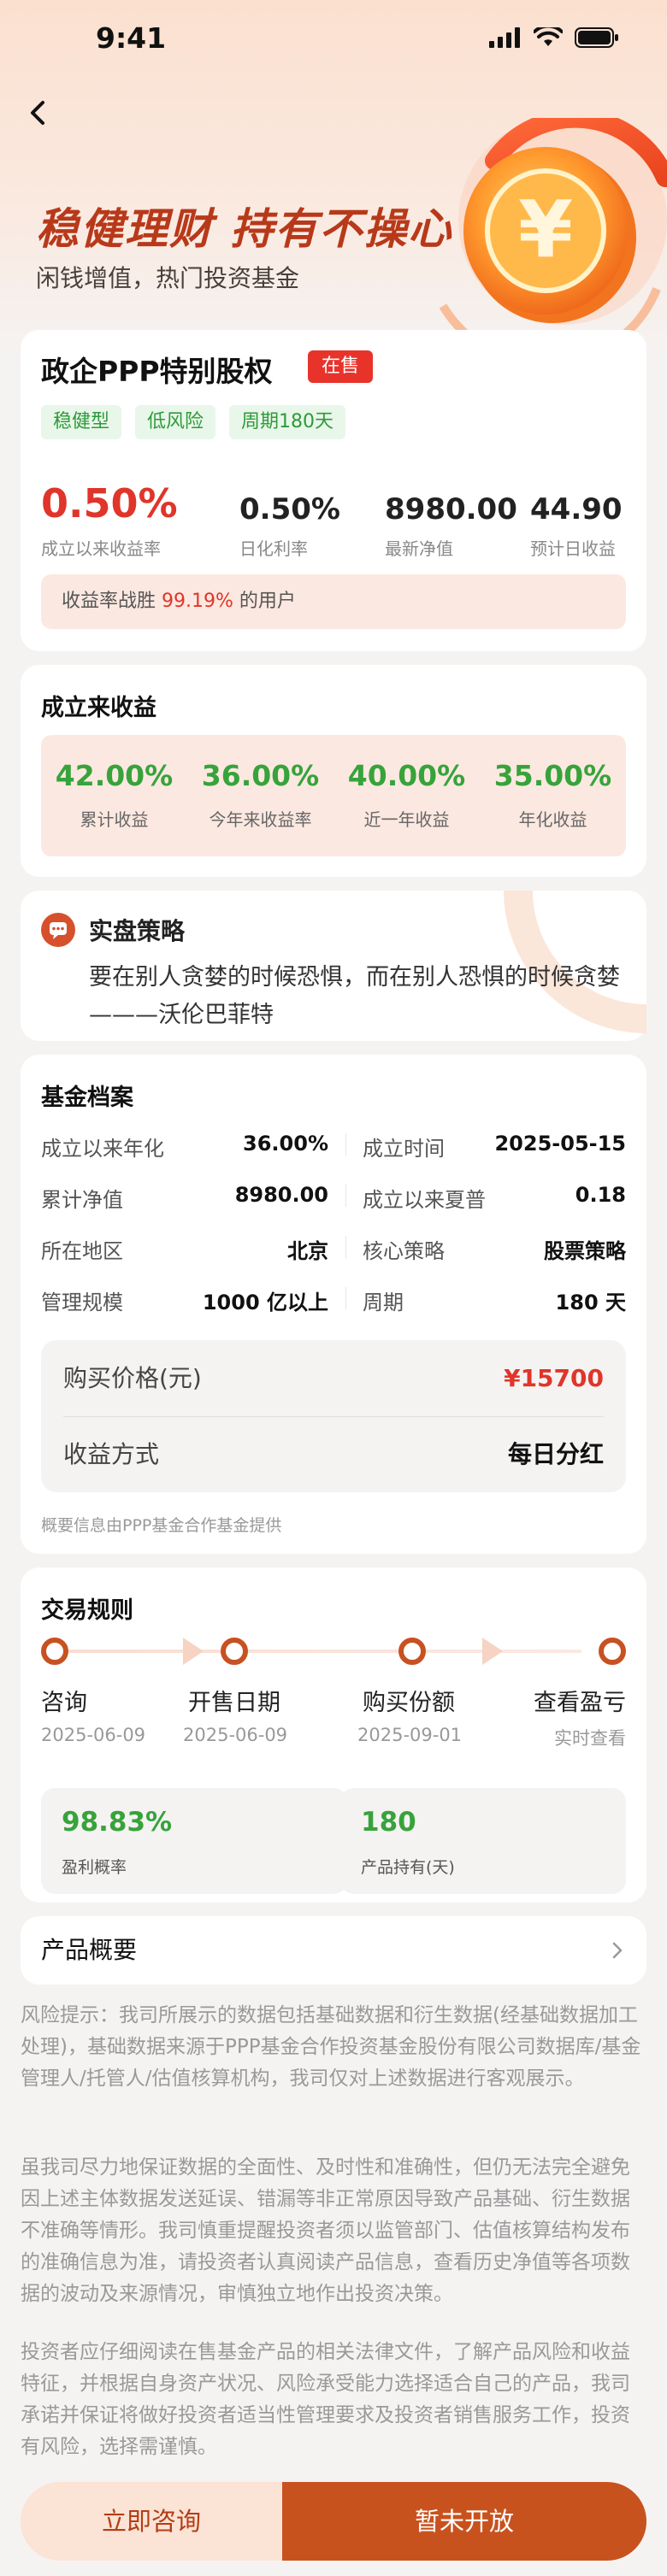 The image size is (667, 2576). What do you see at coordinates (82, 1251) in the screenshot?
I see `info-key: 所在地区` at bounding box center [82, 1251].